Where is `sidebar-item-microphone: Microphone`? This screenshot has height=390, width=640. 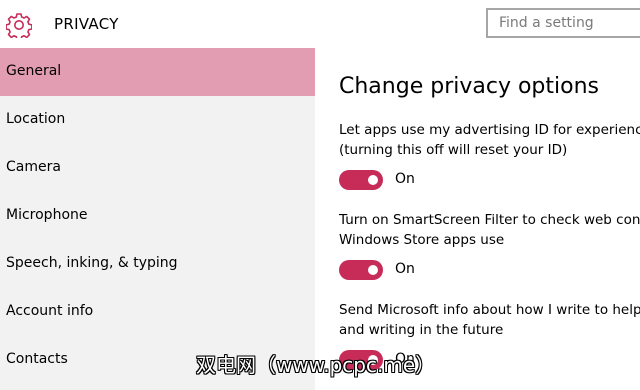
sidebar-item-microphone: Microphone is located at coordinates (157, 216).